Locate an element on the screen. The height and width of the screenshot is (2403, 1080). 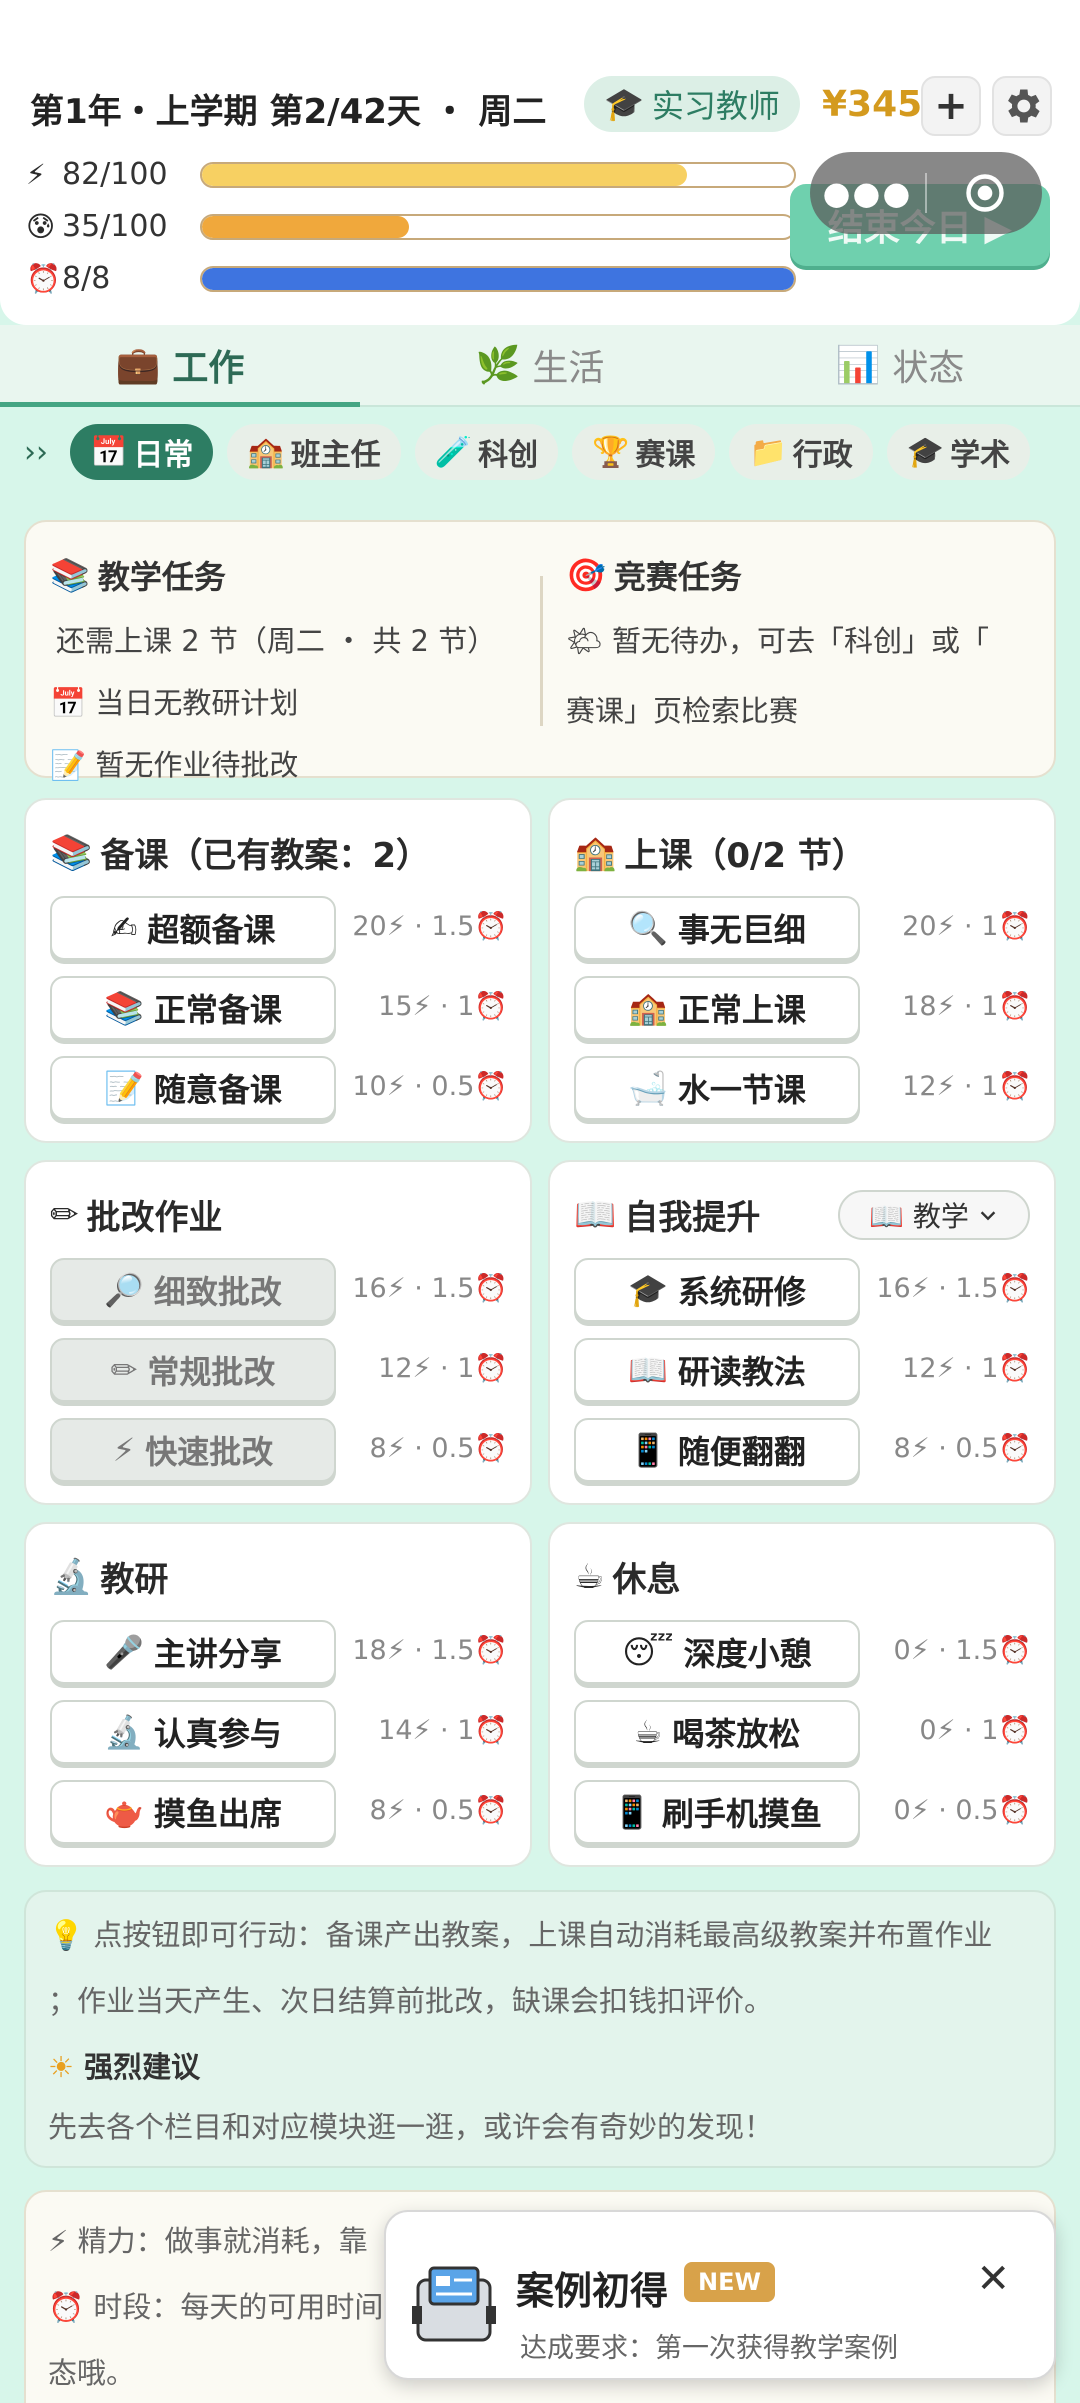
thorough-class-button: 🔍 事无巨细 is located at coordinates (717, 928).